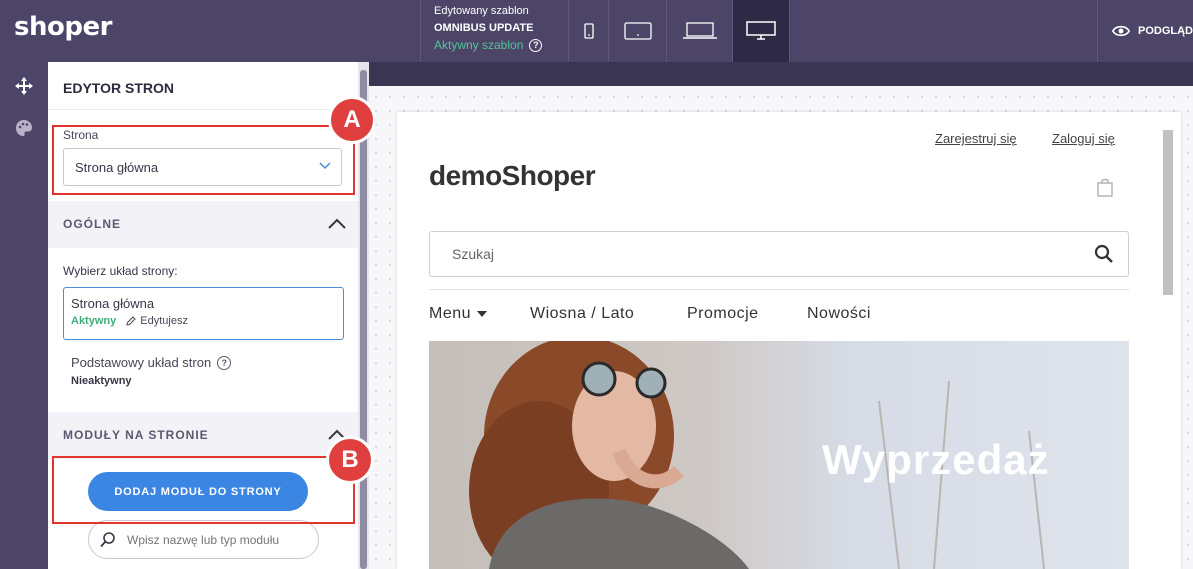 This screenshot has height=569, width=1193. What do you see at coordinates (747, 314) in the screenshot?
I see `nav-item-promotions: Promocje` at bounding box center [747, 314].